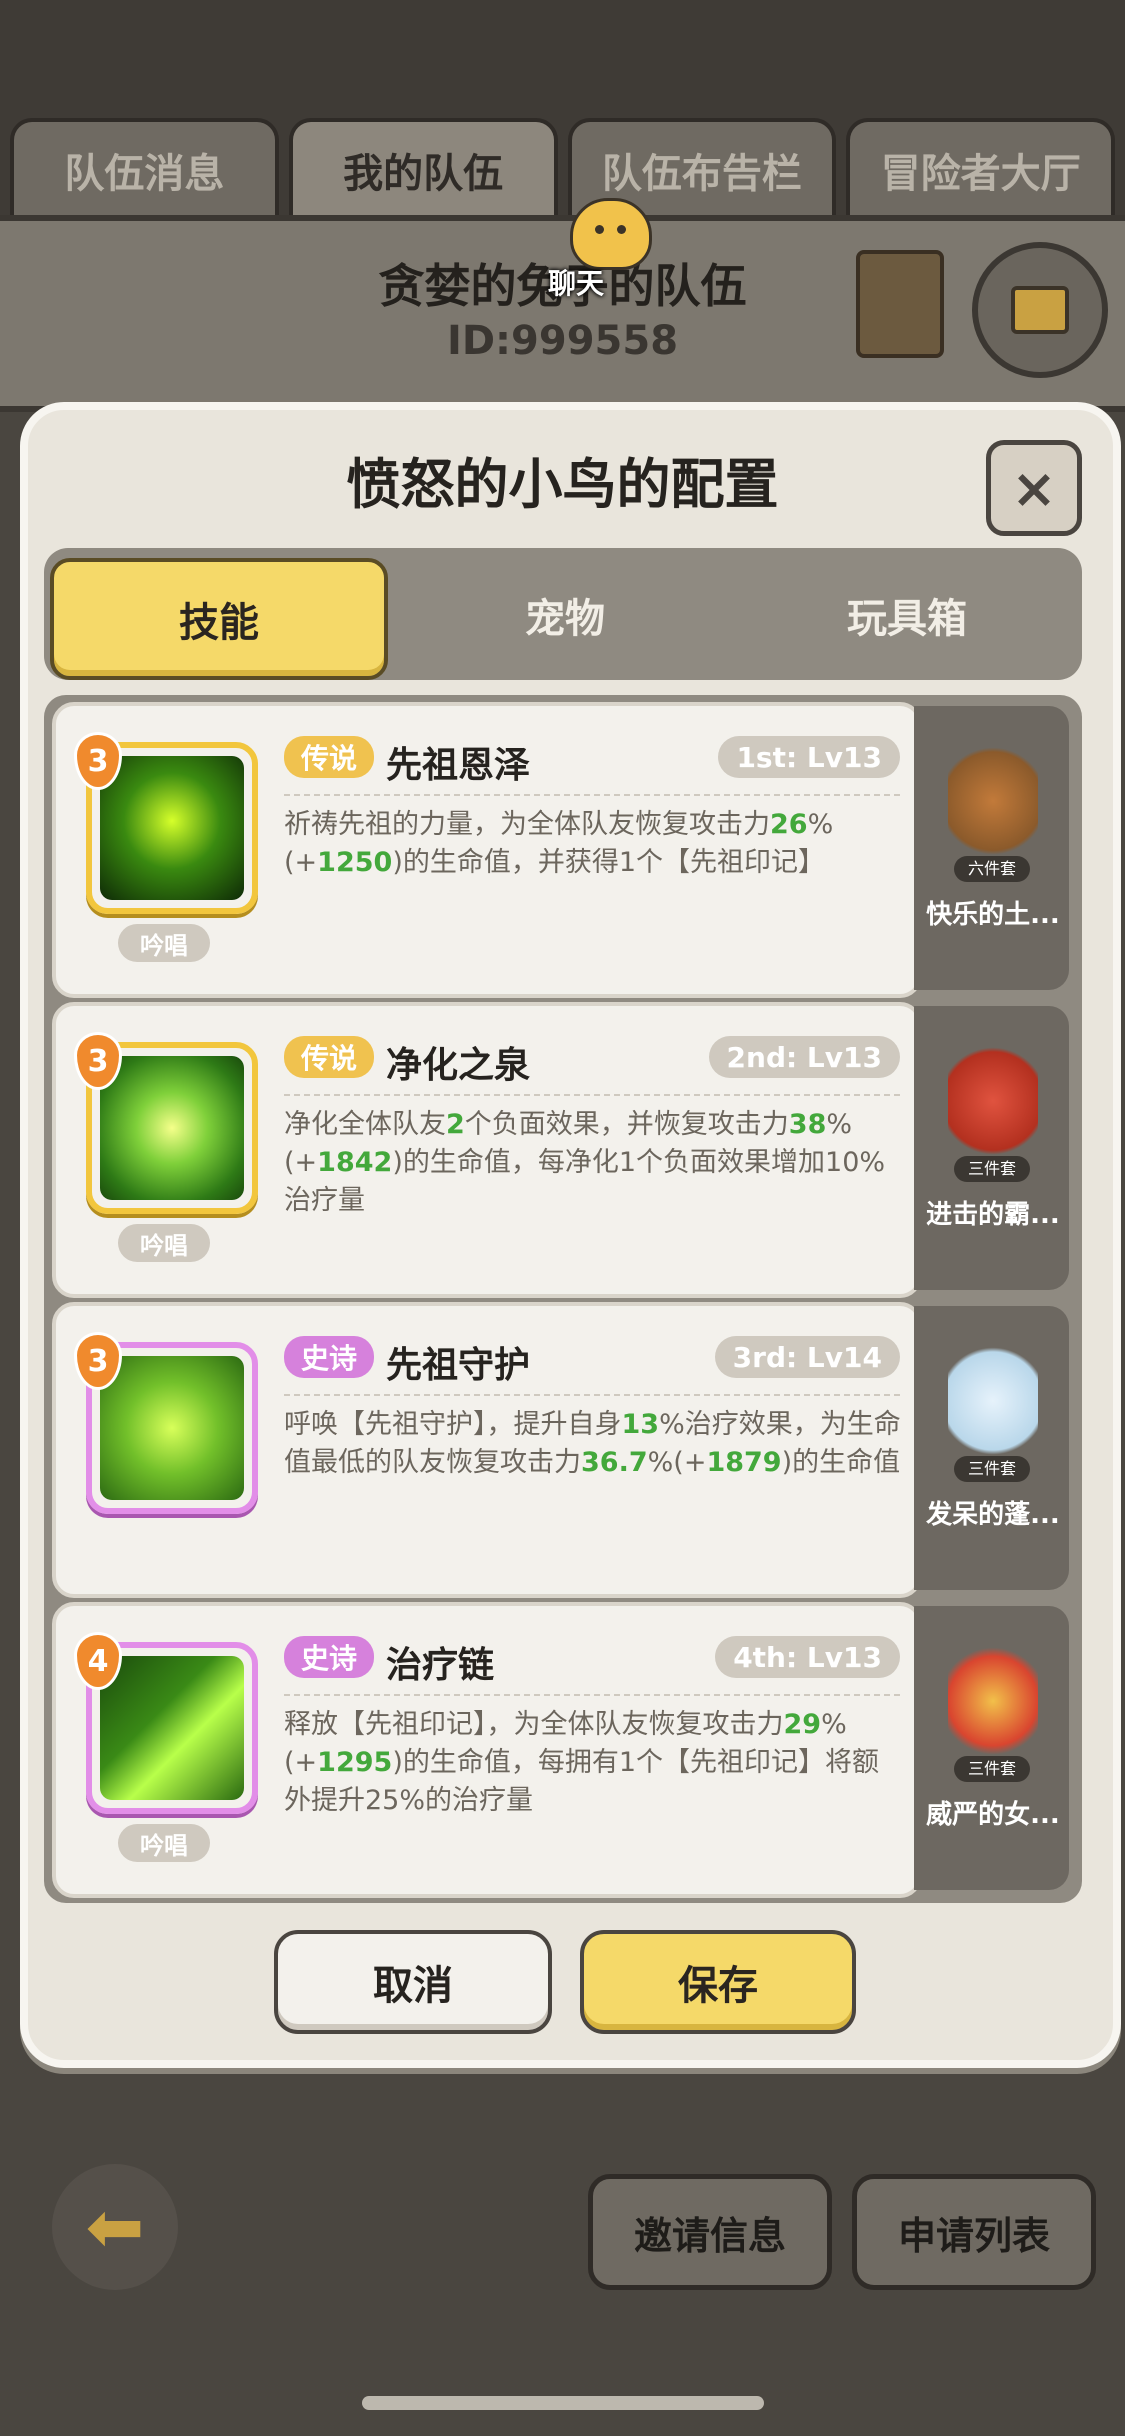 This screenshot has height=2436, width=1125. I want to click on arrow-left-icon: ⬅, so click(115, 2227).